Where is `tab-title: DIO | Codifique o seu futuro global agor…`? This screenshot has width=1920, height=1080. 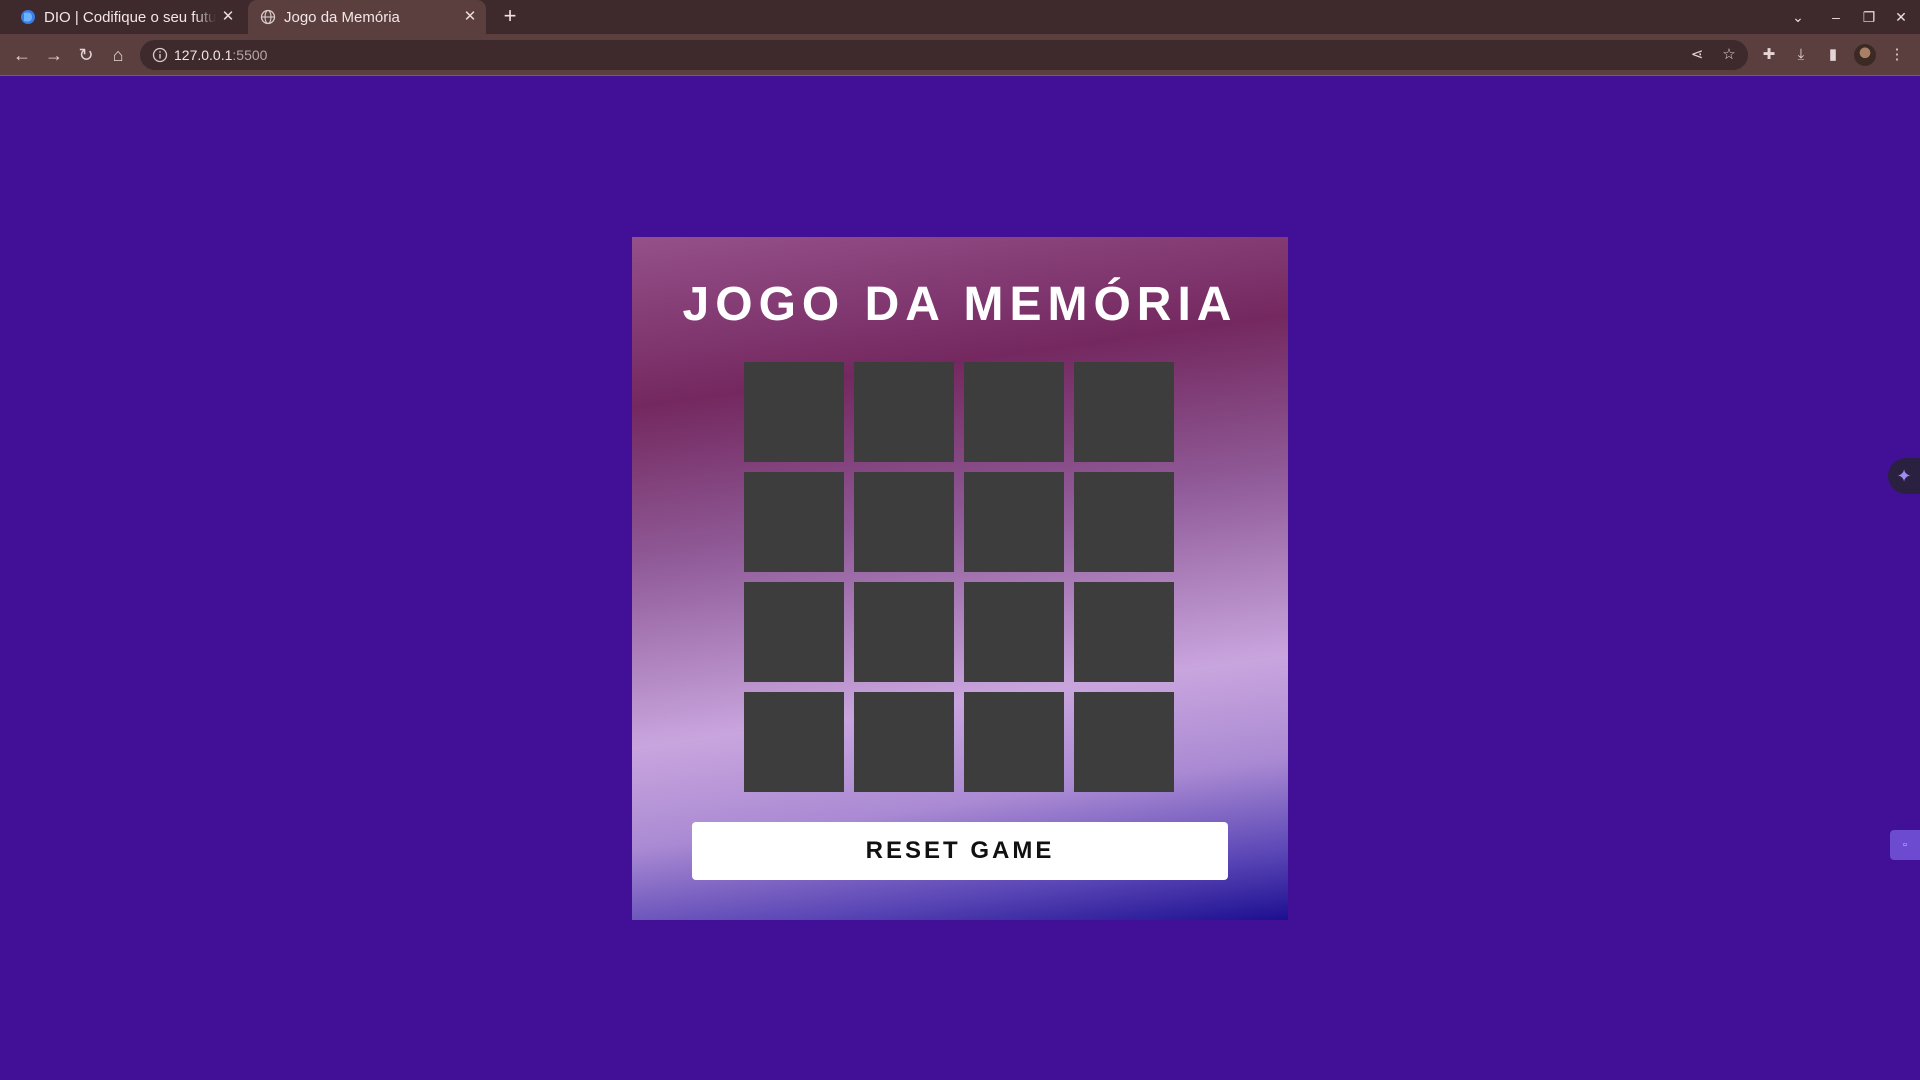
tab-title: DIO | Codifique o seu futuro global agor… is located at coordinates (130, 17).